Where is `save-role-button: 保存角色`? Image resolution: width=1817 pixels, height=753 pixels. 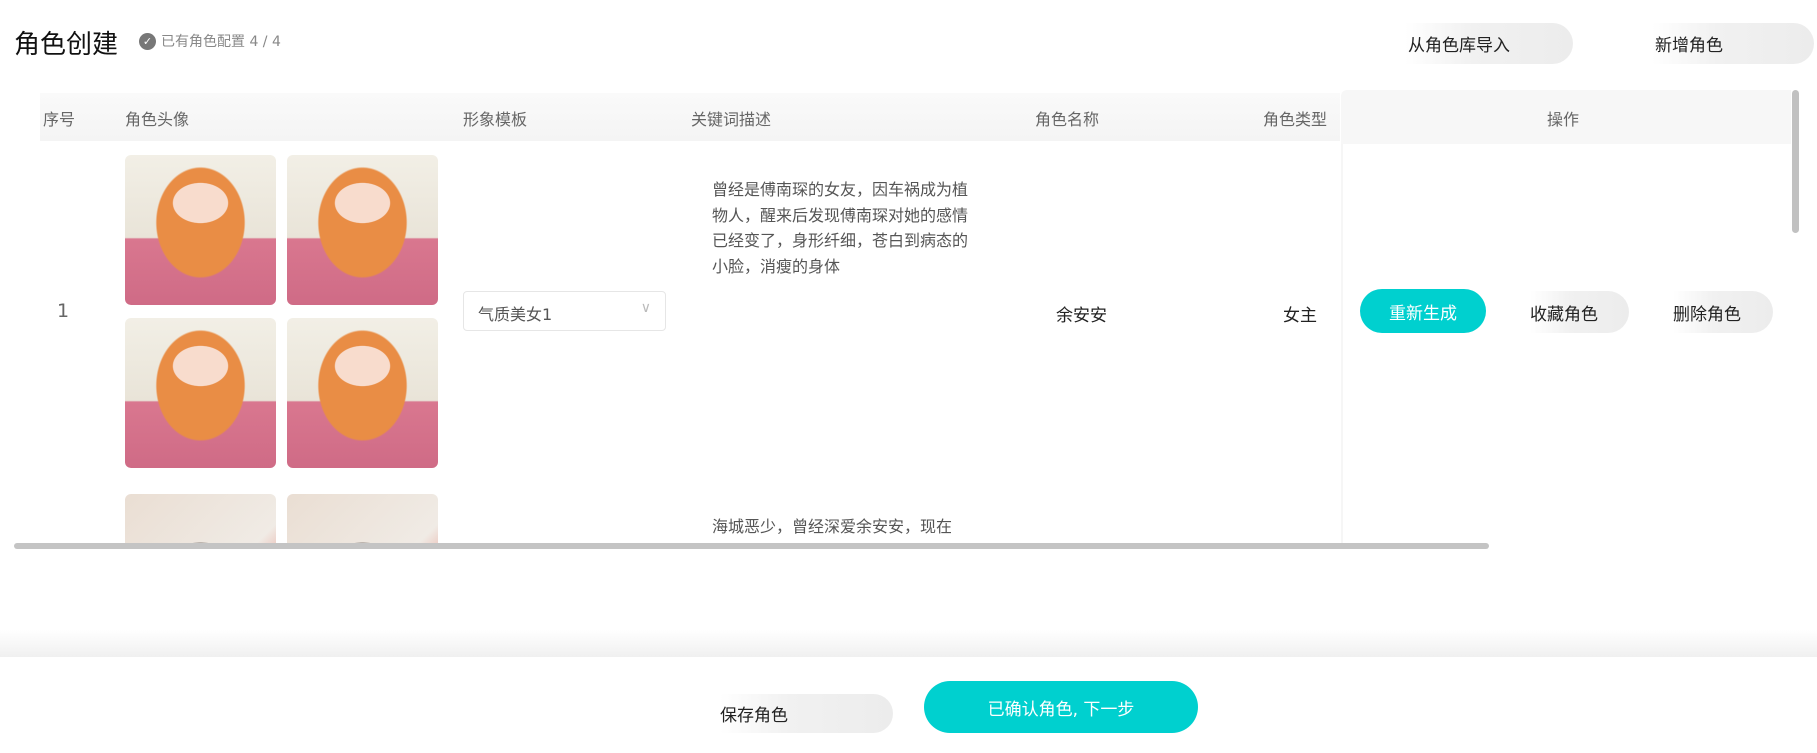 save-role-button: 保存角色 is located at coordinates (806, 713).